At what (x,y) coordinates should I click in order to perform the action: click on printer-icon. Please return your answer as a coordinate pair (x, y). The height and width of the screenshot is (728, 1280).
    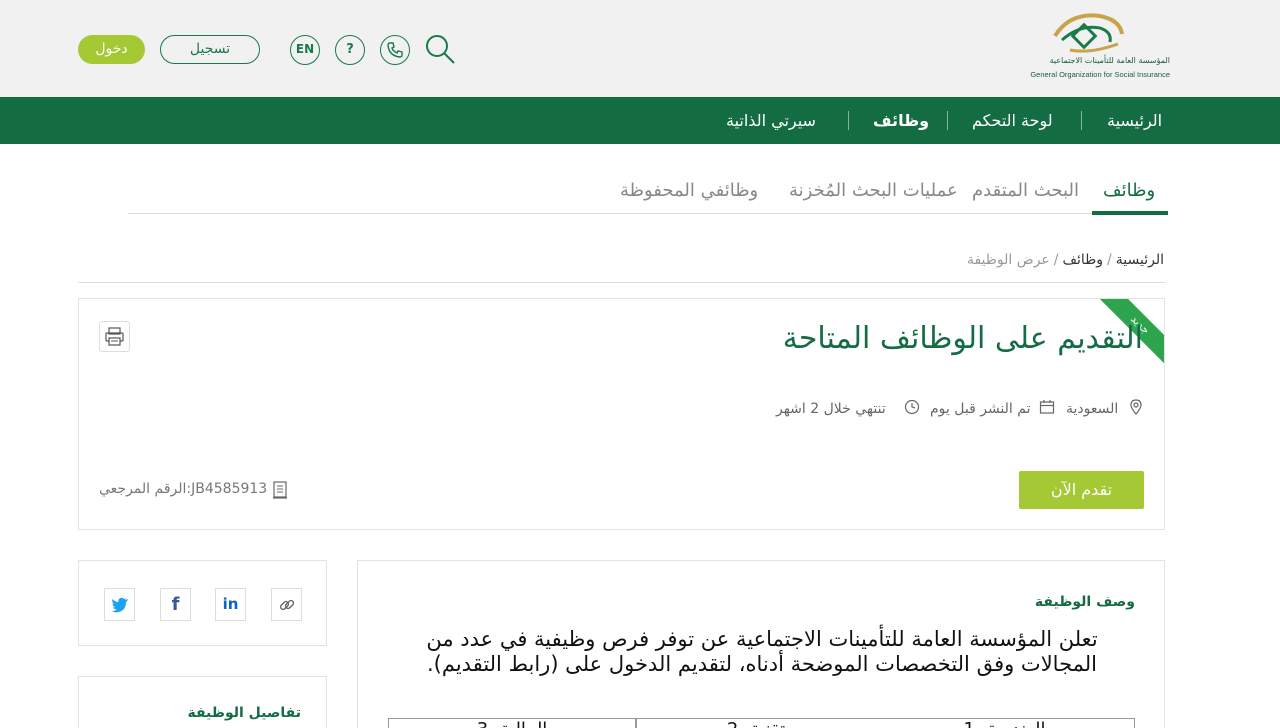
    Looking at the image, I should click on (114, 336).